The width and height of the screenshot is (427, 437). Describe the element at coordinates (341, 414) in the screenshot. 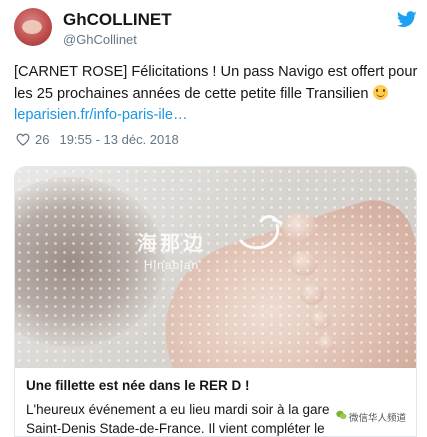

I see `wechat-icon` at that location.